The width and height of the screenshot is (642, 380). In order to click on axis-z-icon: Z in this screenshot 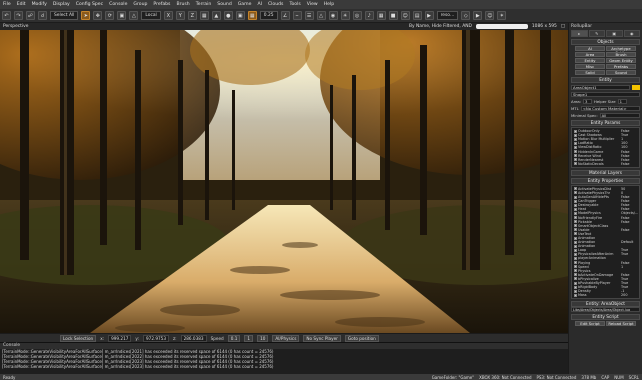, I will do `click(192, 15)`.